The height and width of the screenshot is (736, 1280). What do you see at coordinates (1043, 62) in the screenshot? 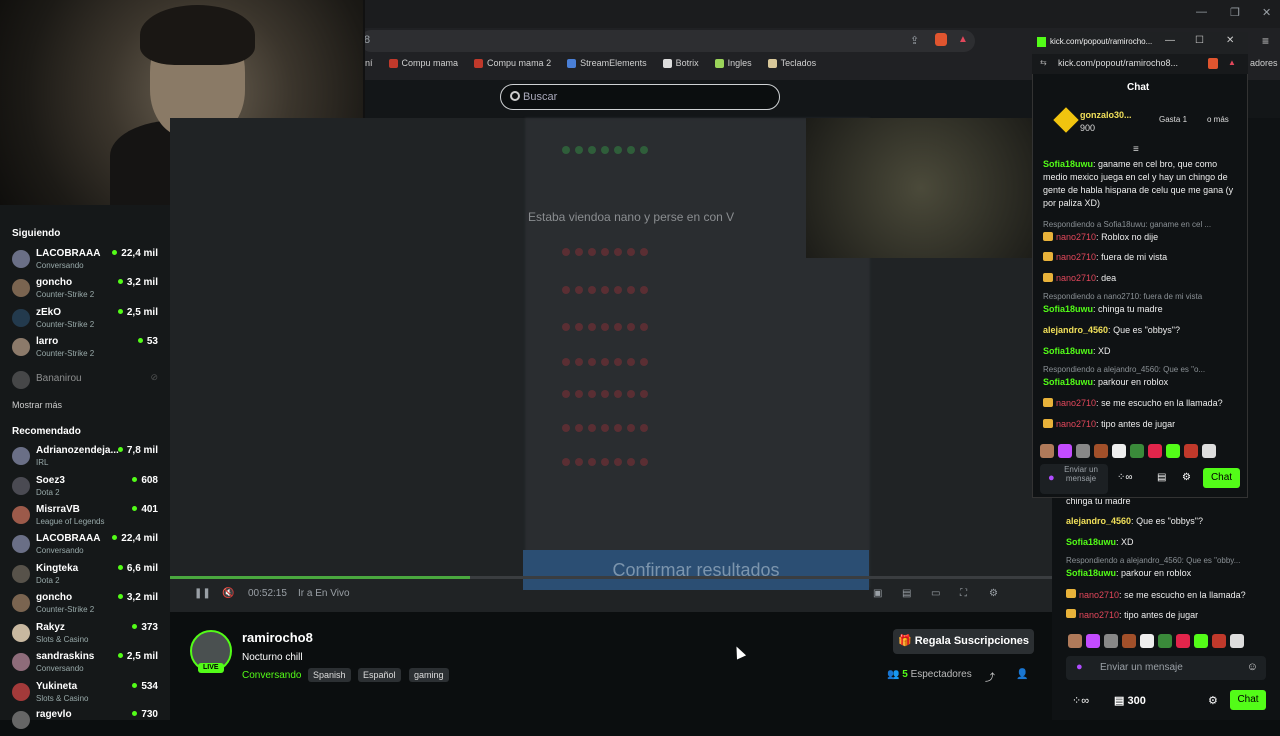
I see `site-info-icon: ⇆` at bounding box center [1043, 62].